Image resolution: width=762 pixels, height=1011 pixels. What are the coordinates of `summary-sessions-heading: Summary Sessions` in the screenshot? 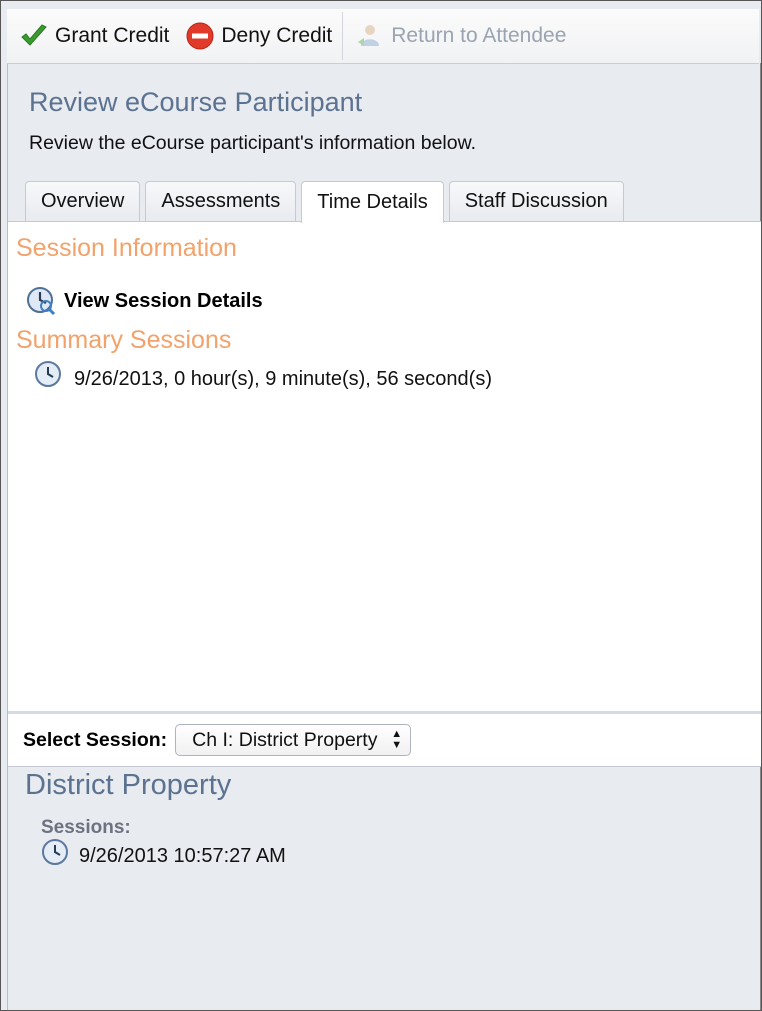 It's located at (124, 340).